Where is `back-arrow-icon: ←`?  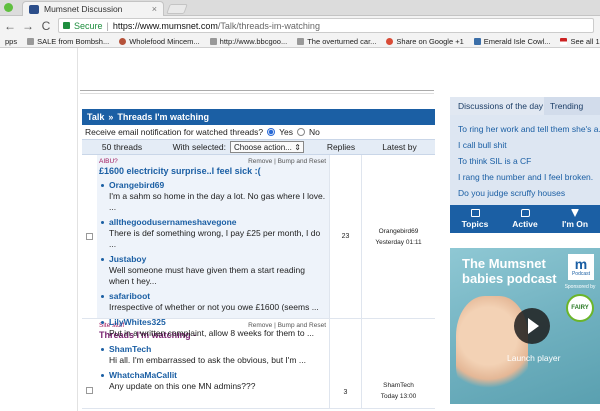
back-arrow-icon: ← is located at coordinates (10, 26).